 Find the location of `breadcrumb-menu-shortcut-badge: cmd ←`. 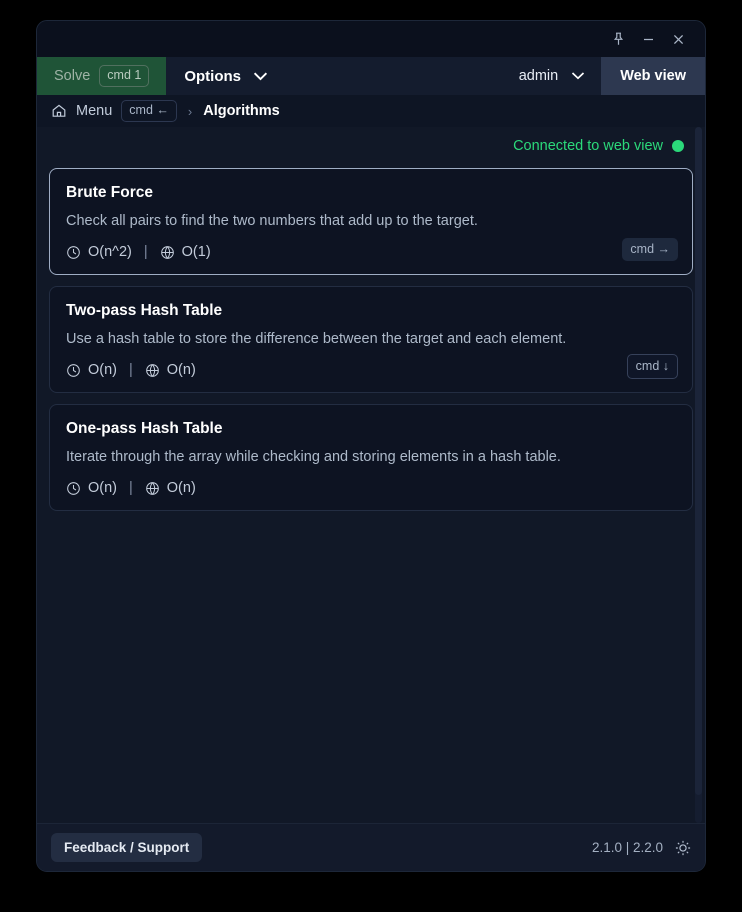

breadcrumb-menu-shortcut-badge: cmd ← is located at coordinates (149, 111).